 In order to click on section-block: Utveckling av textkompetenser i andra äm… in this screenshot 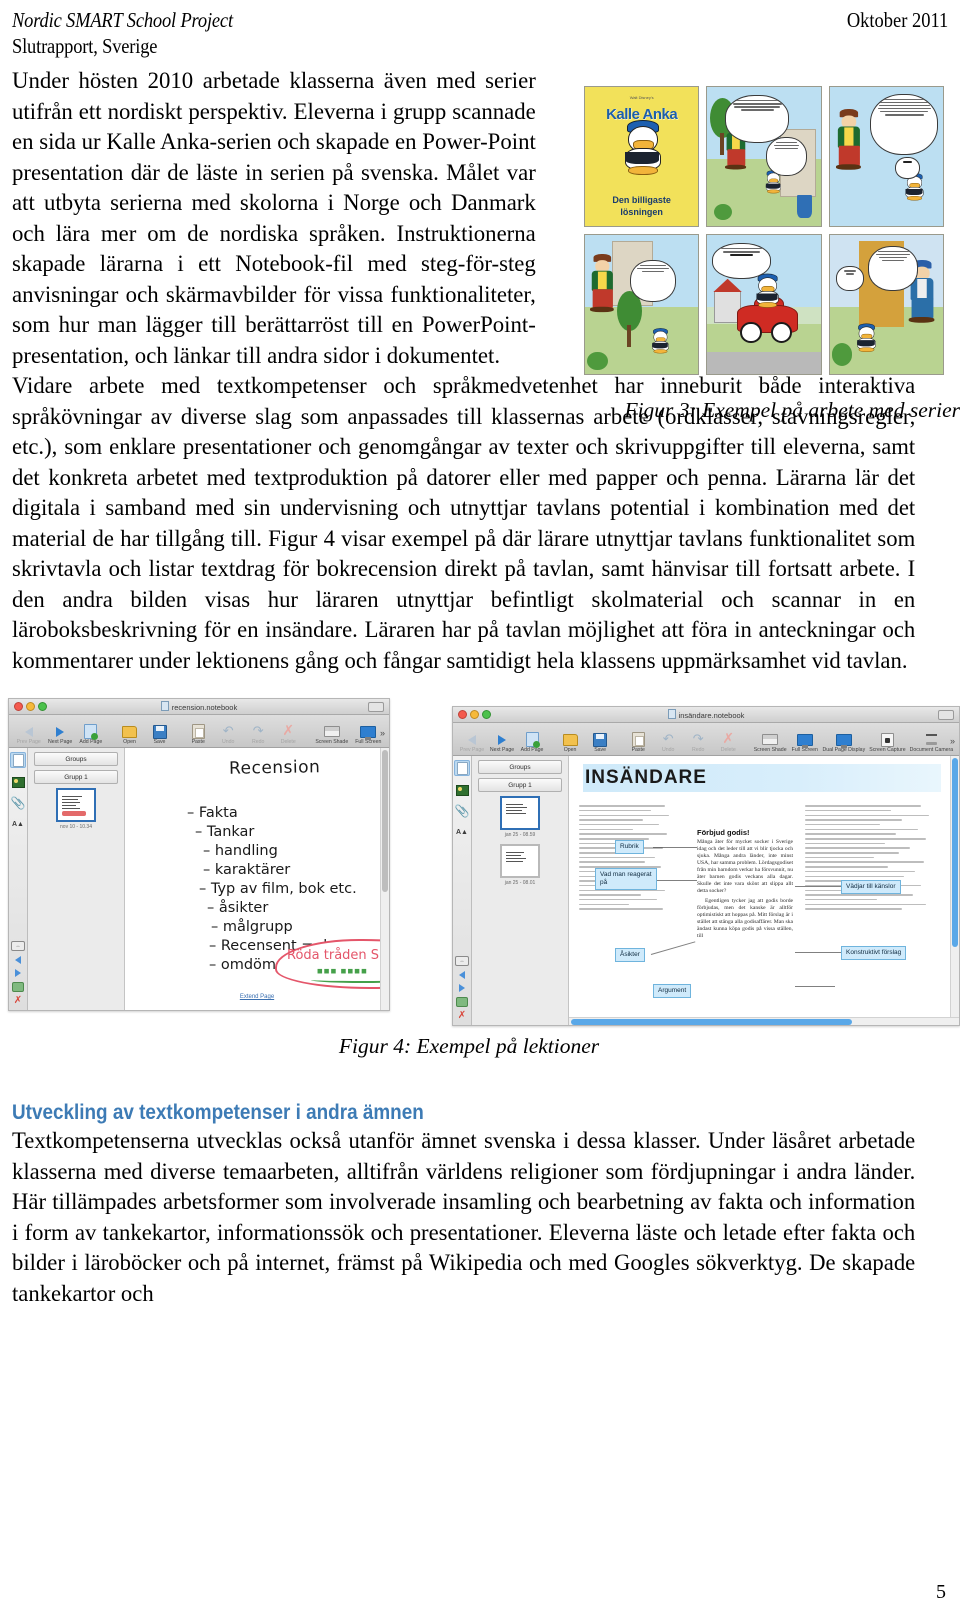, I will do `click(480, 1205)`.